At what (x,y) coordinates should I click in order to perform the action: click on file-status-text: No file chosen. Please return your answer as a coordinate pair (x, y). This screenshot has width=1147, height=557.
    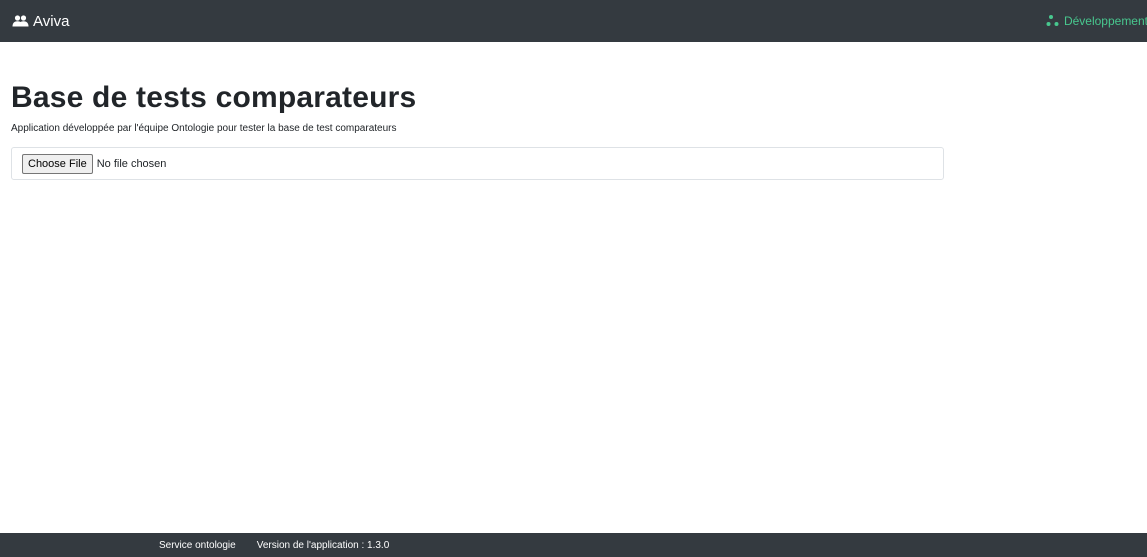
    Looking at the image, I should click on (131, 163).